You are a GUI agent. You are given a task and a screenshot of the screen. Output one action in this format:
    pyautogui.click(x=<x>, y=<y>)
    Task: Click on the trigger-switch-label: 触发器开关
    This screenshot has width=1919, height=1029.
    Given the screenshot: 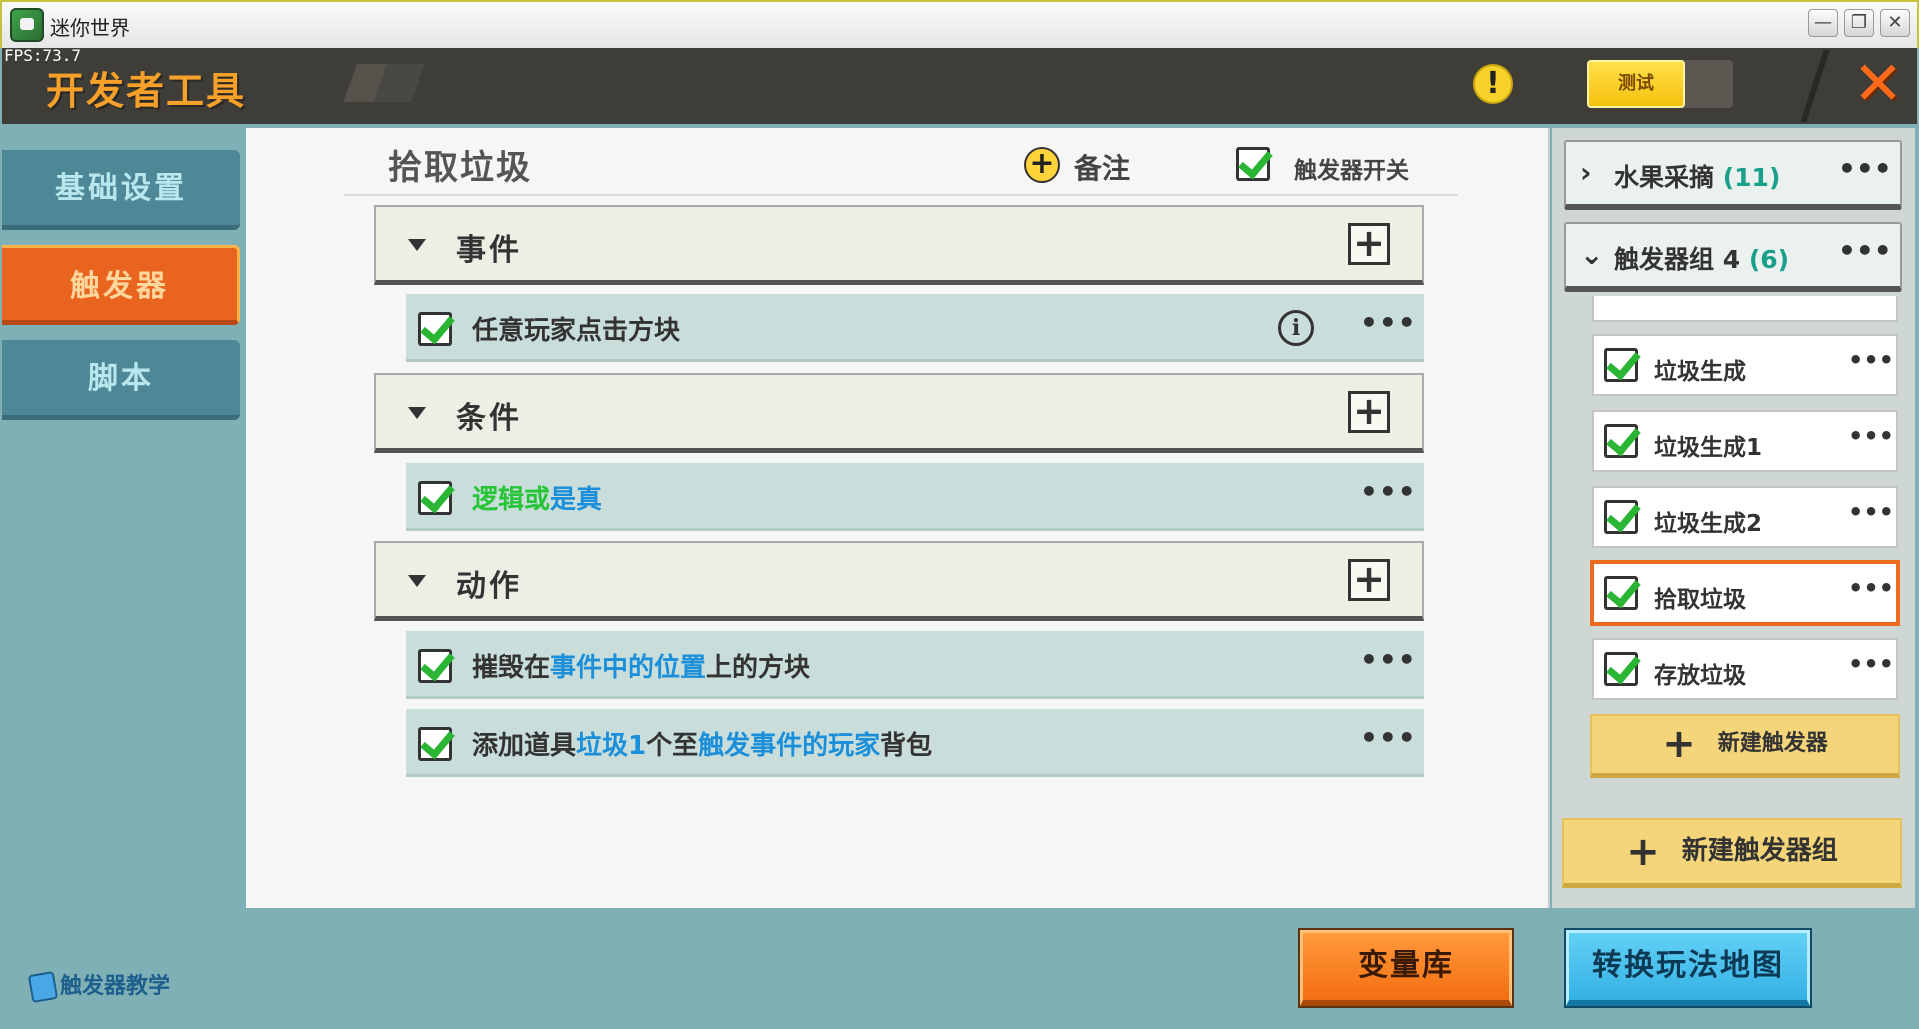 What is the action you would take?
    pyautogui.click(x=1351, y=171)
    